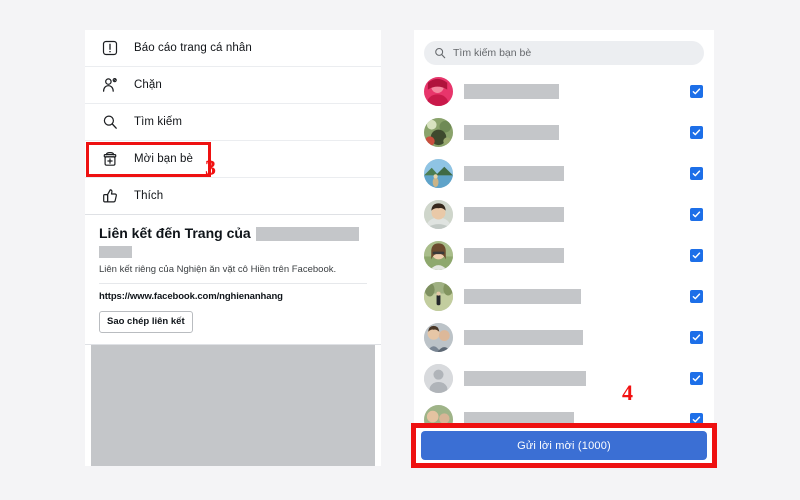 The width and height of the screenshot is (800, 500). I want to click on invite-friend-icon, so click(110, 159).